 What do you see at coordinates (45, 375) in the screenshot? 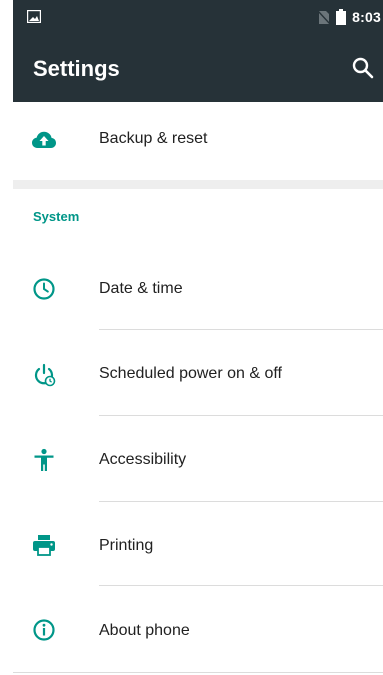
I see `power-schedule-icon` at bounding box center [45, 375].